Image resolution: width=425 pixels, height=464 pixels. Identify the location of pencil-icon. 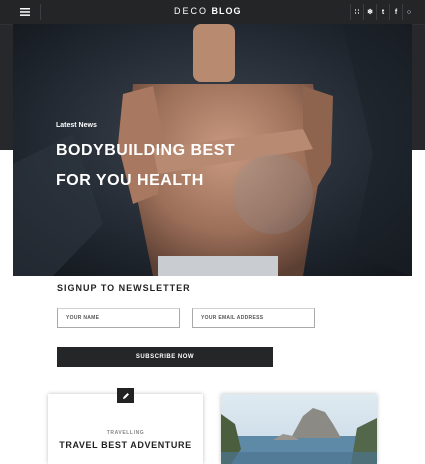
(125, 395).